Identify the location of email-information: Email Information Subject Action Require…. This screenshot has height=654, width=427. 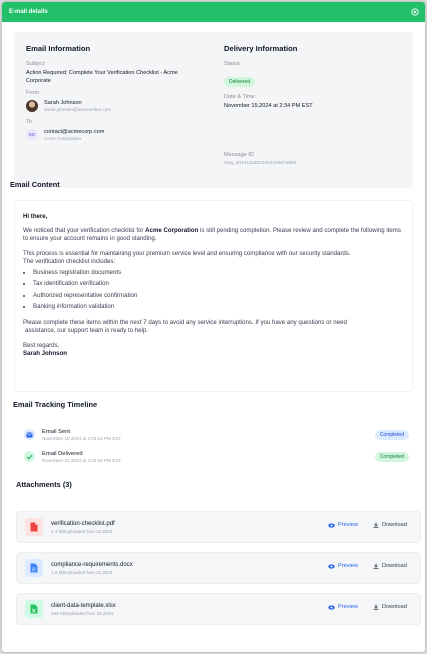
(126, 92).